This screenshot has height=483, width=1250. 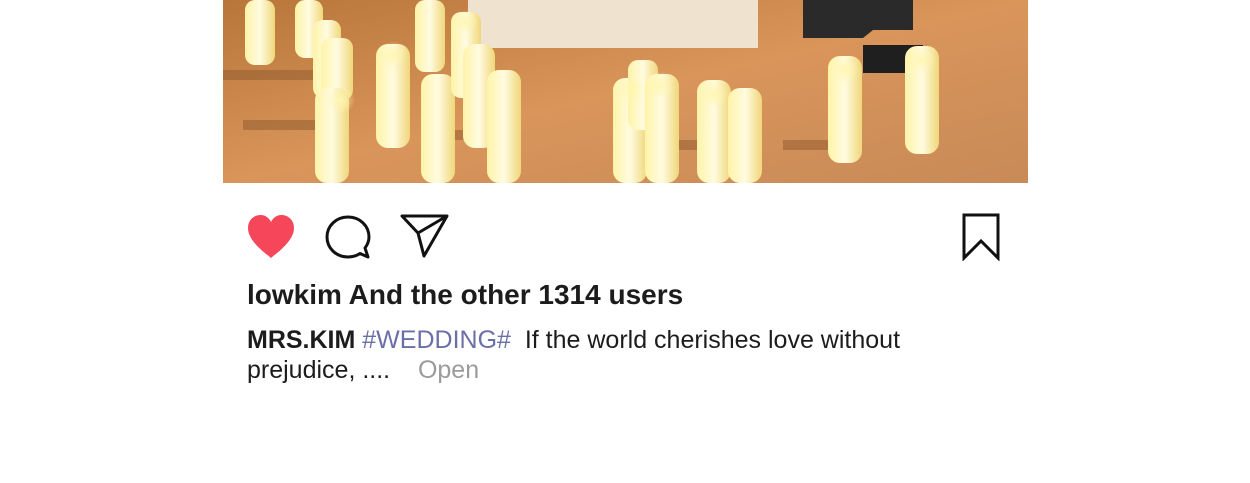 I want to click on send-icon, so click(x=424, y=236).